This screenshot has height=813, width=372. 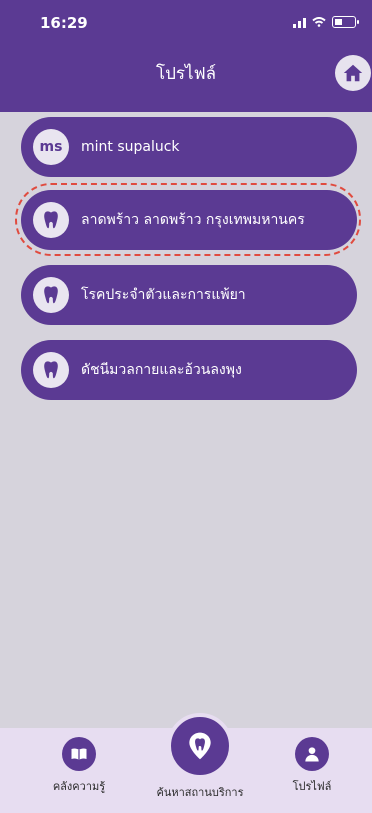 I want to click on battery-icon, so click(x=345, y=22).